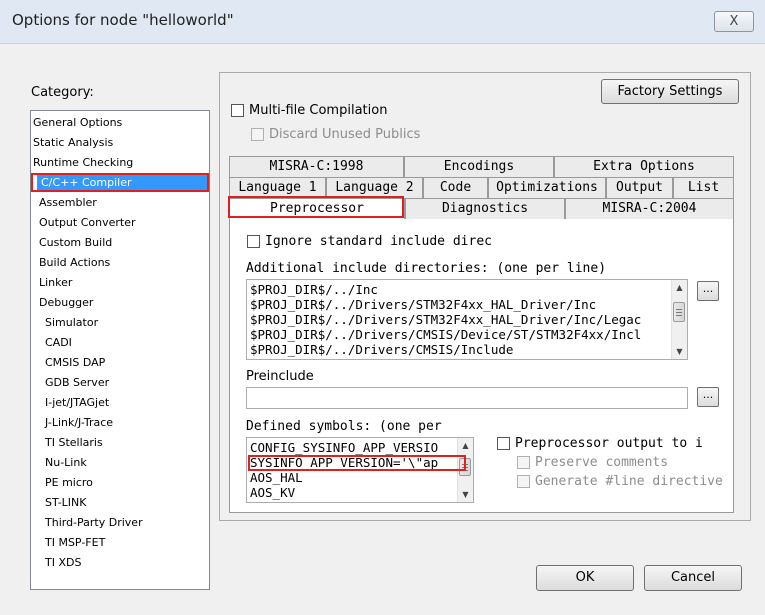 The width and height of the screenshot is (765, 615). What do you see at coordinates (382, 349) in the screenshot?
I see `include-dir-line: $PROJ_DIR$/../Drivers/CMSIS/Include` at bounding box center [382, 349].